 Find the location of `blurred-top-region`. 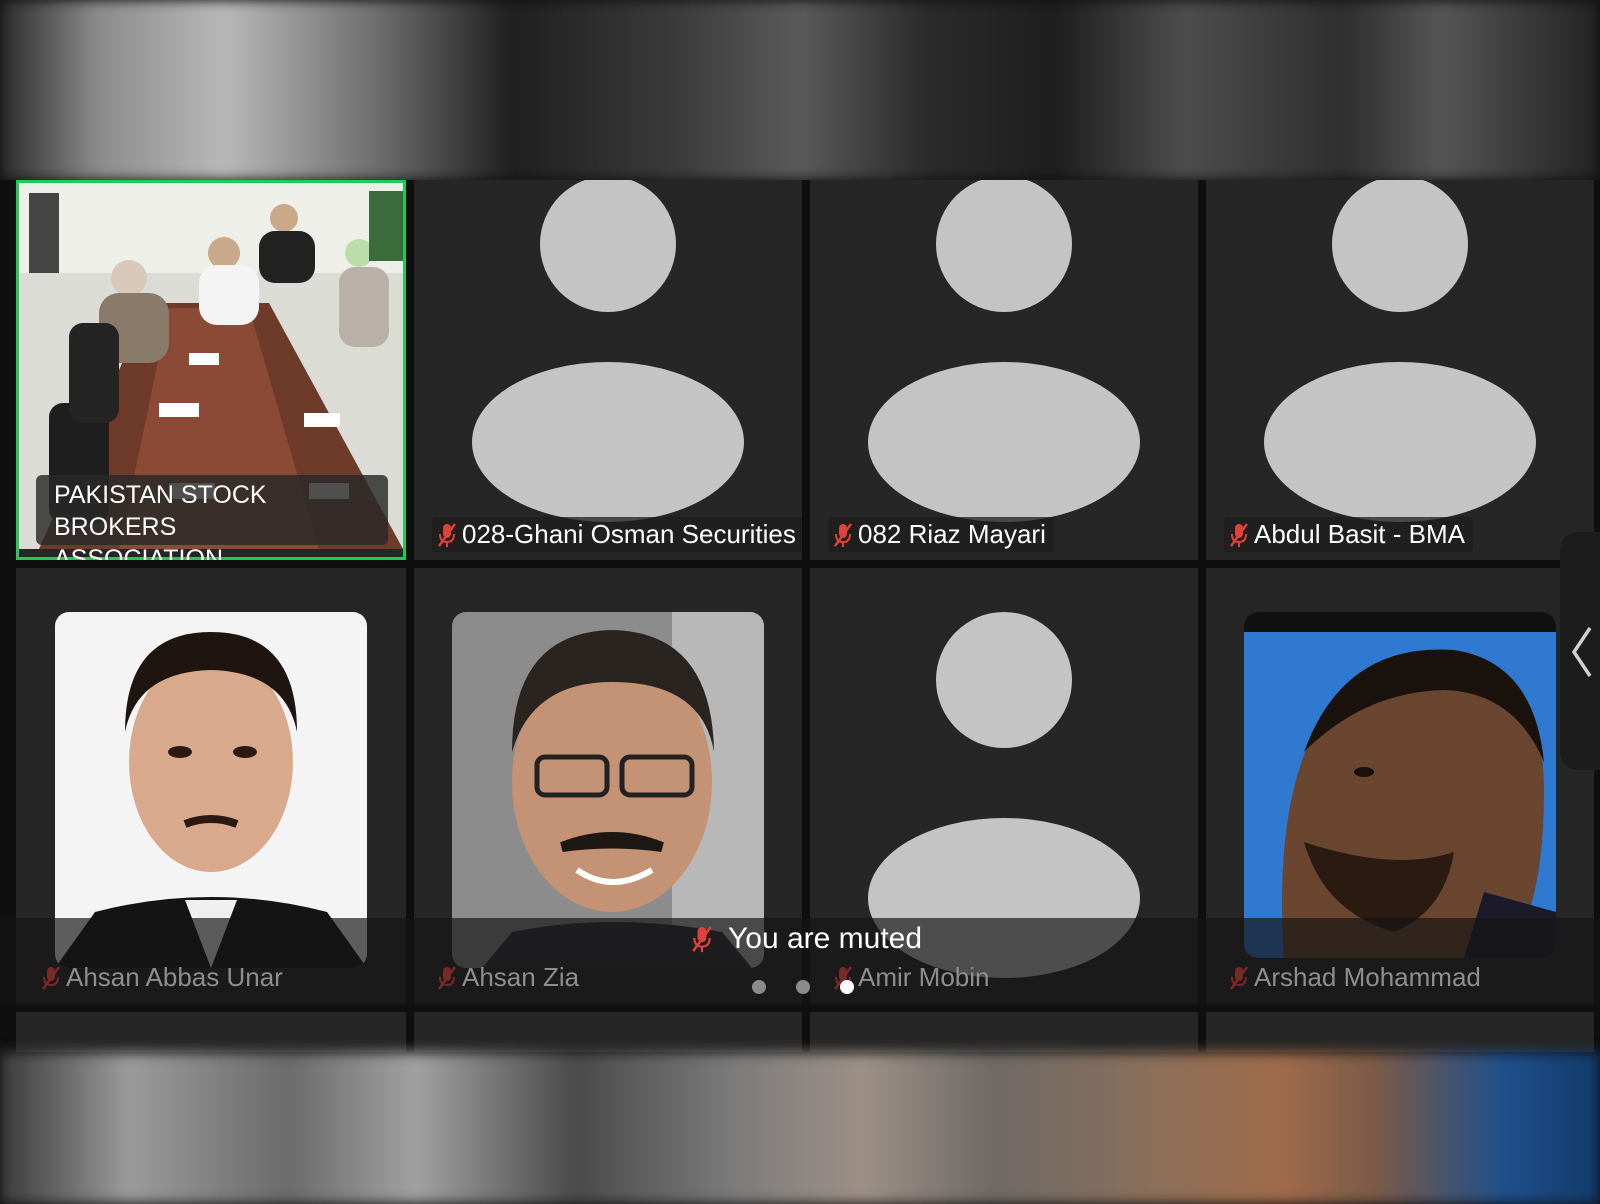

blurred-top-region is located at coordinates (800, 90).